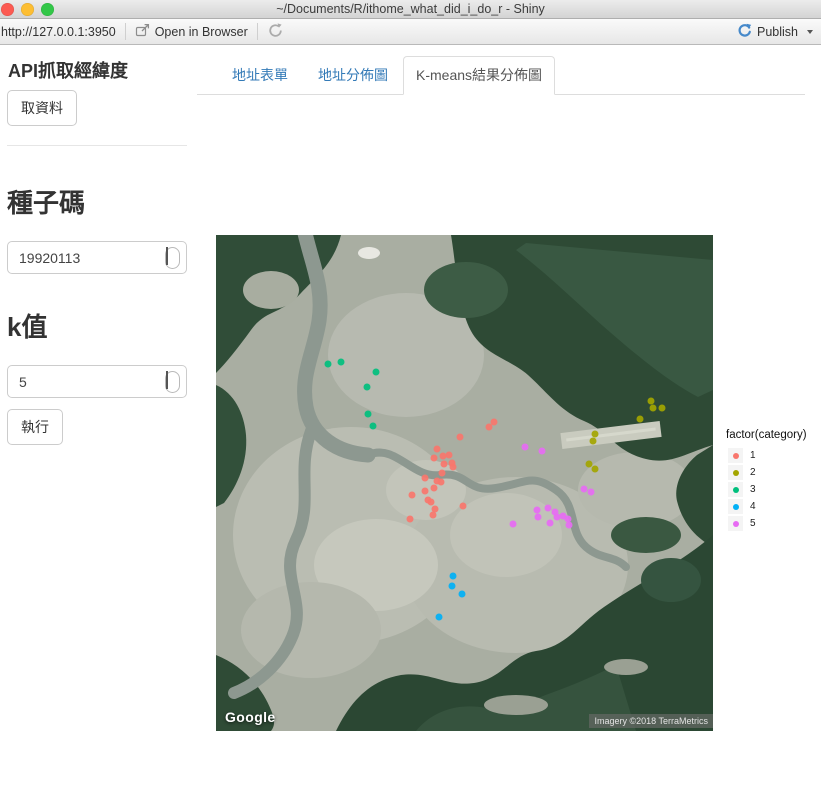 Image resolution: width=821 pixels, height=794 pixels. I want to click on run-button: 執行, so click(35, 427).